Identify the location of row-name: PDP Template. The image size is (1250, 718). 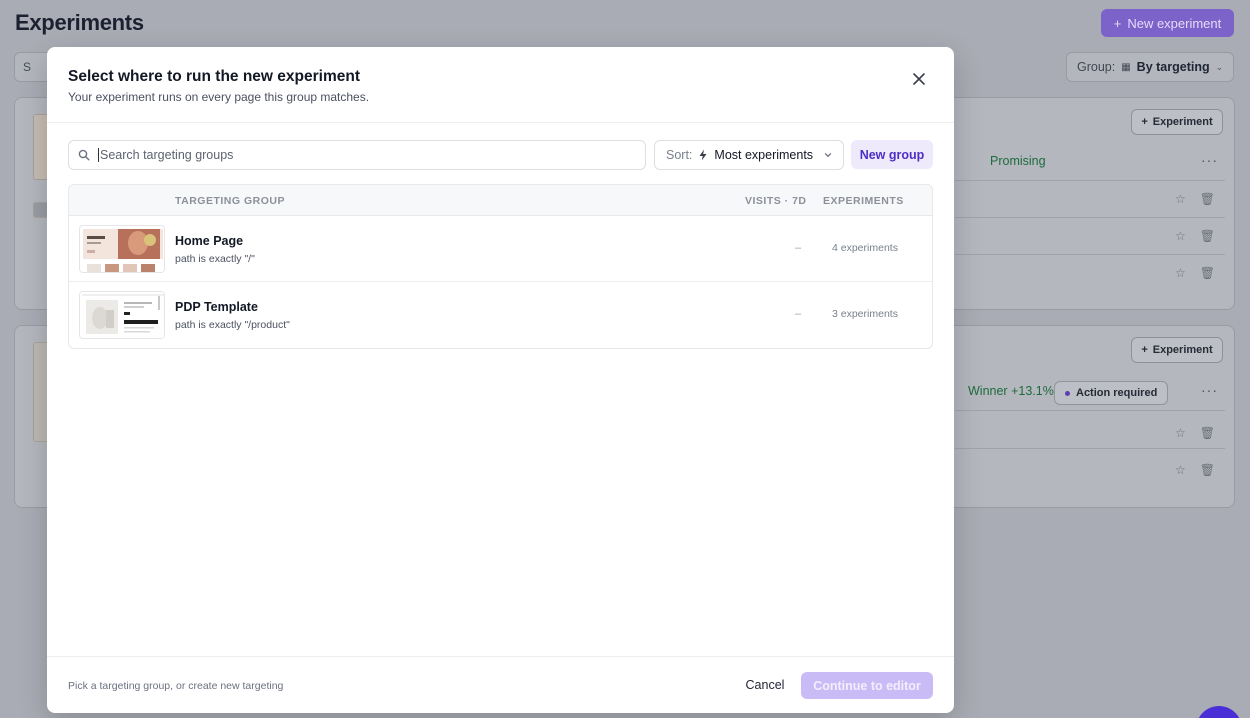
(216, 307).